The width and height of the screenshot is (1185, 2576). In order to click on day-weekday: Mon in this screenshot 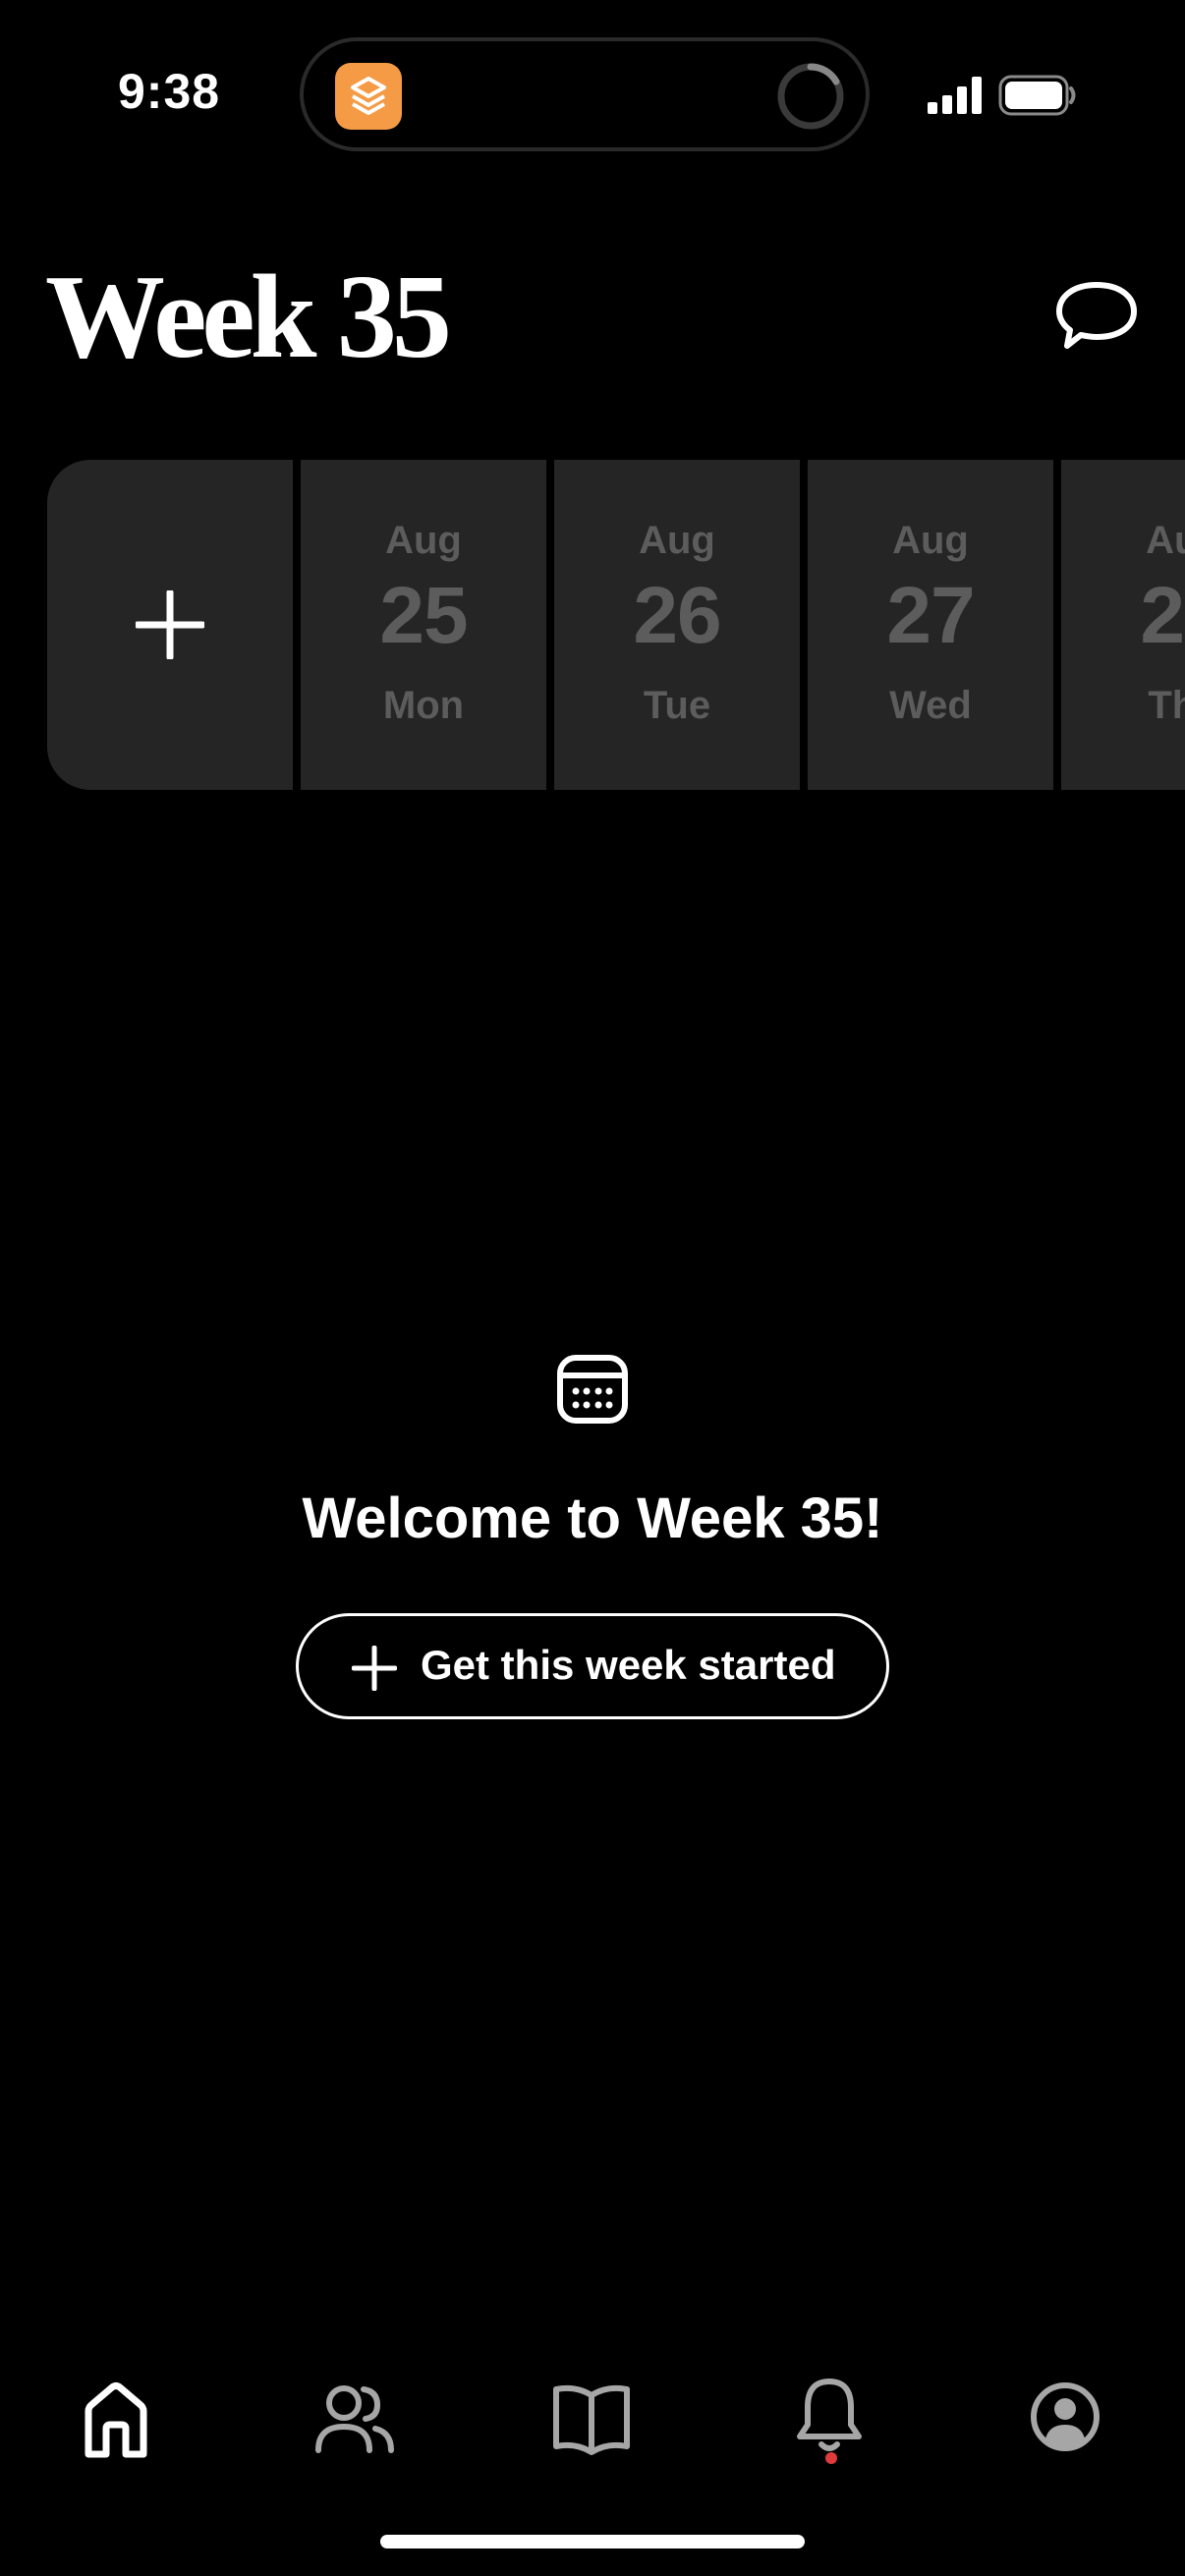, I will do `click(424, 705)`.